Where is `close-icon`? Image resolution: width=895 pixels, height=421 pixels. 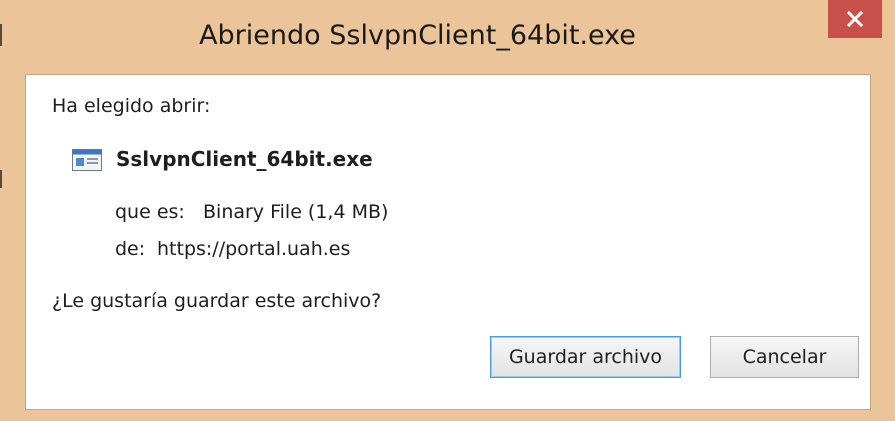
close-icon is located at coordinates (855, 19).